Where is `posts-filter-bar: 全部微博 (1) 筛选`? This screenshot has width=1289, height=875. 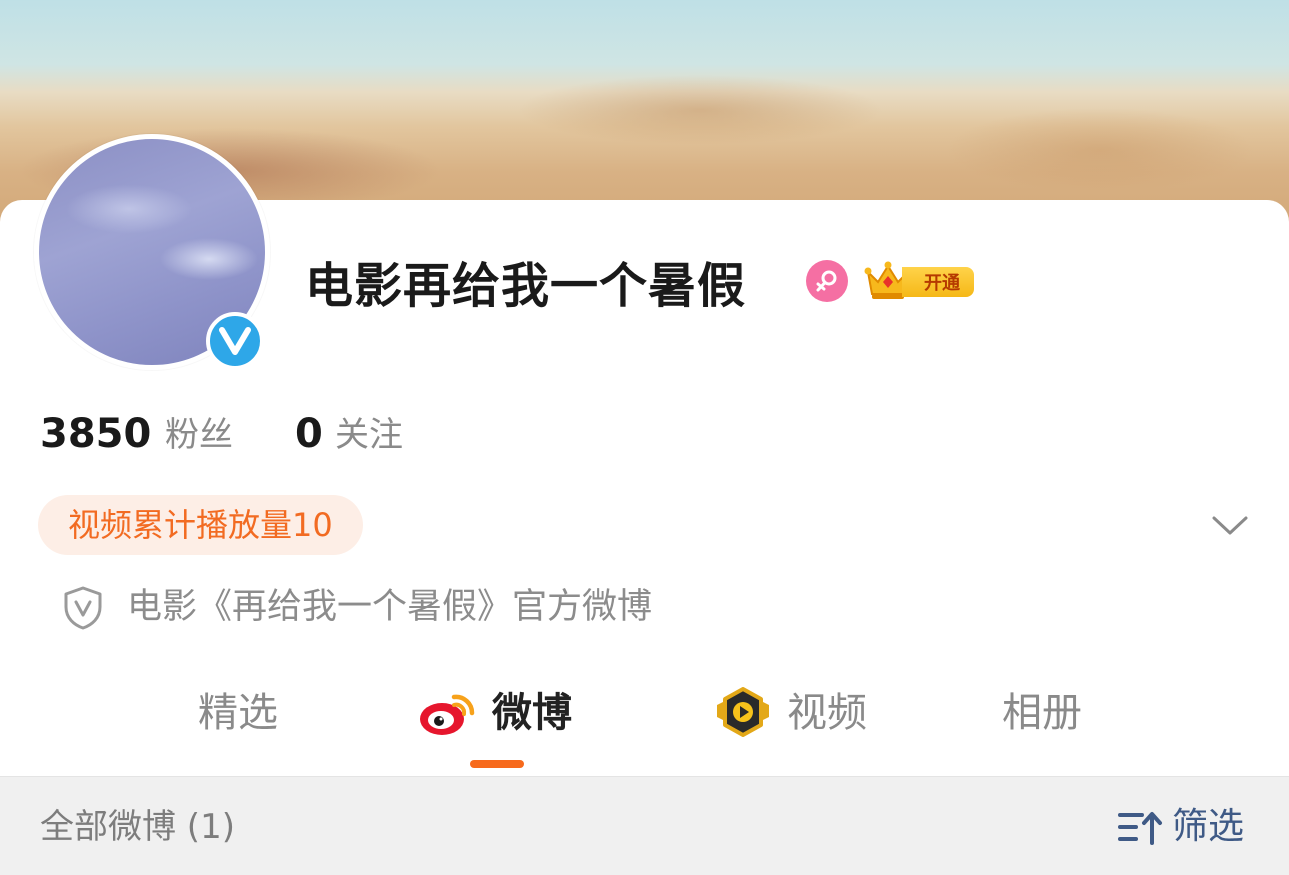 posts-filter-bar: 全部微博 (1) 筛选 is located at coordinates (644, 825).